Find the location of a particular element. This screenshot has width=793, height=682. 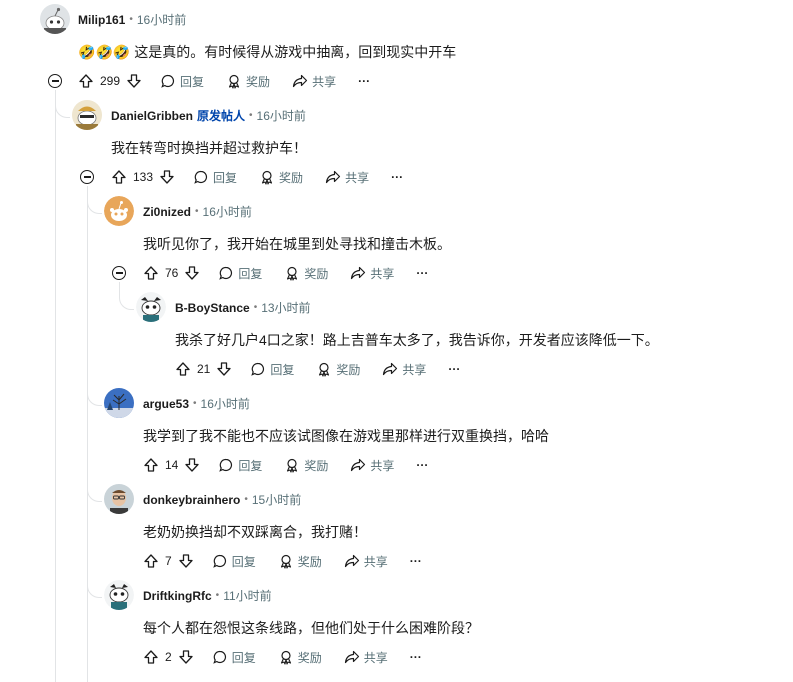

username: argue53 is located at coordinates (166, 404).